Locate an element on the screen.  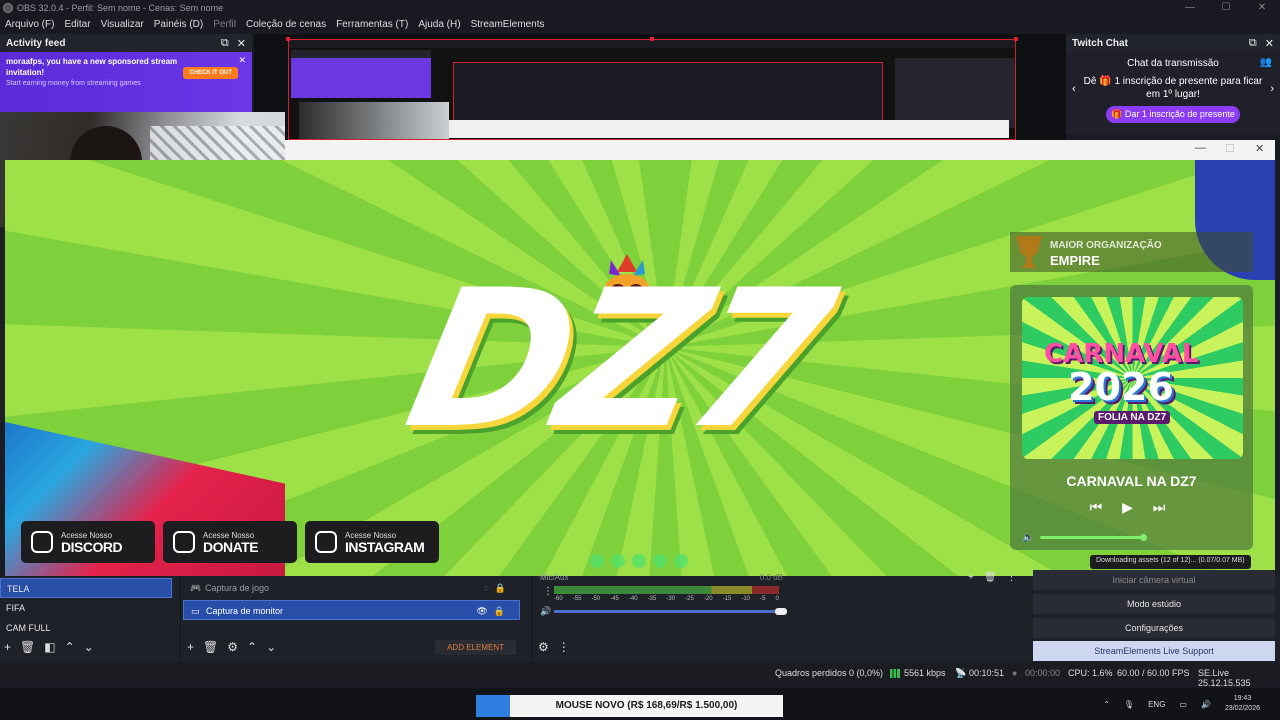
discord-banner: Acesse Nosso DISCORD is located at coordinates (88, 542).